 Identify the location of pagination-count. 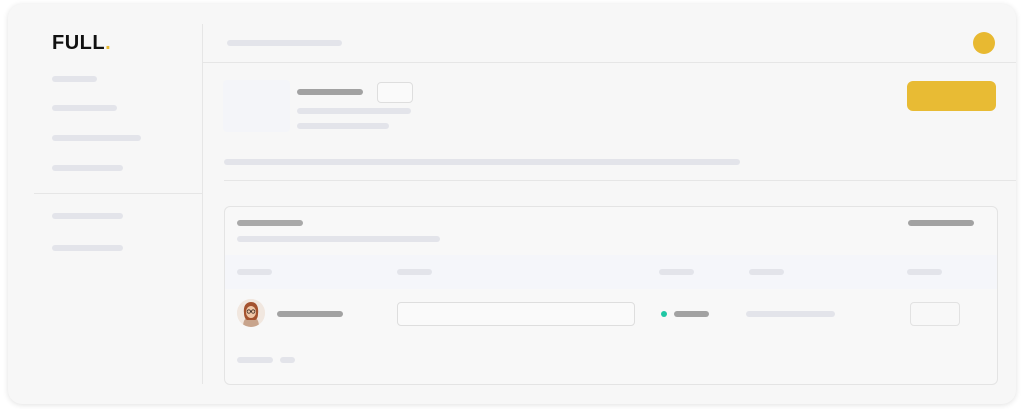
(287, 360).